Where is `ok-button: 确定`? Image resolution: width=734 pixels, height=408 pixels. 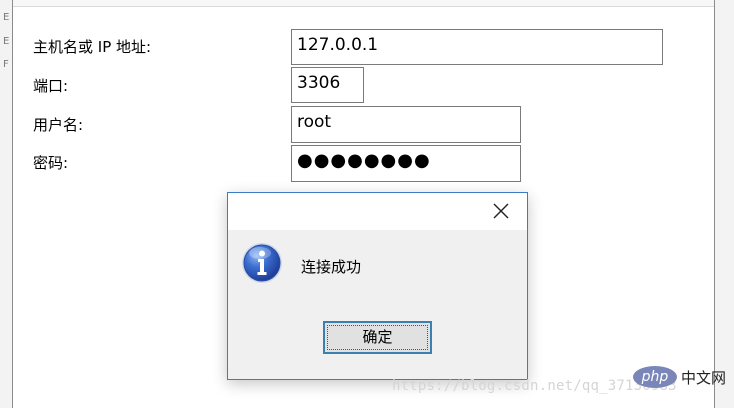
ok-button: 确定 is located at coordinates (377, 337).